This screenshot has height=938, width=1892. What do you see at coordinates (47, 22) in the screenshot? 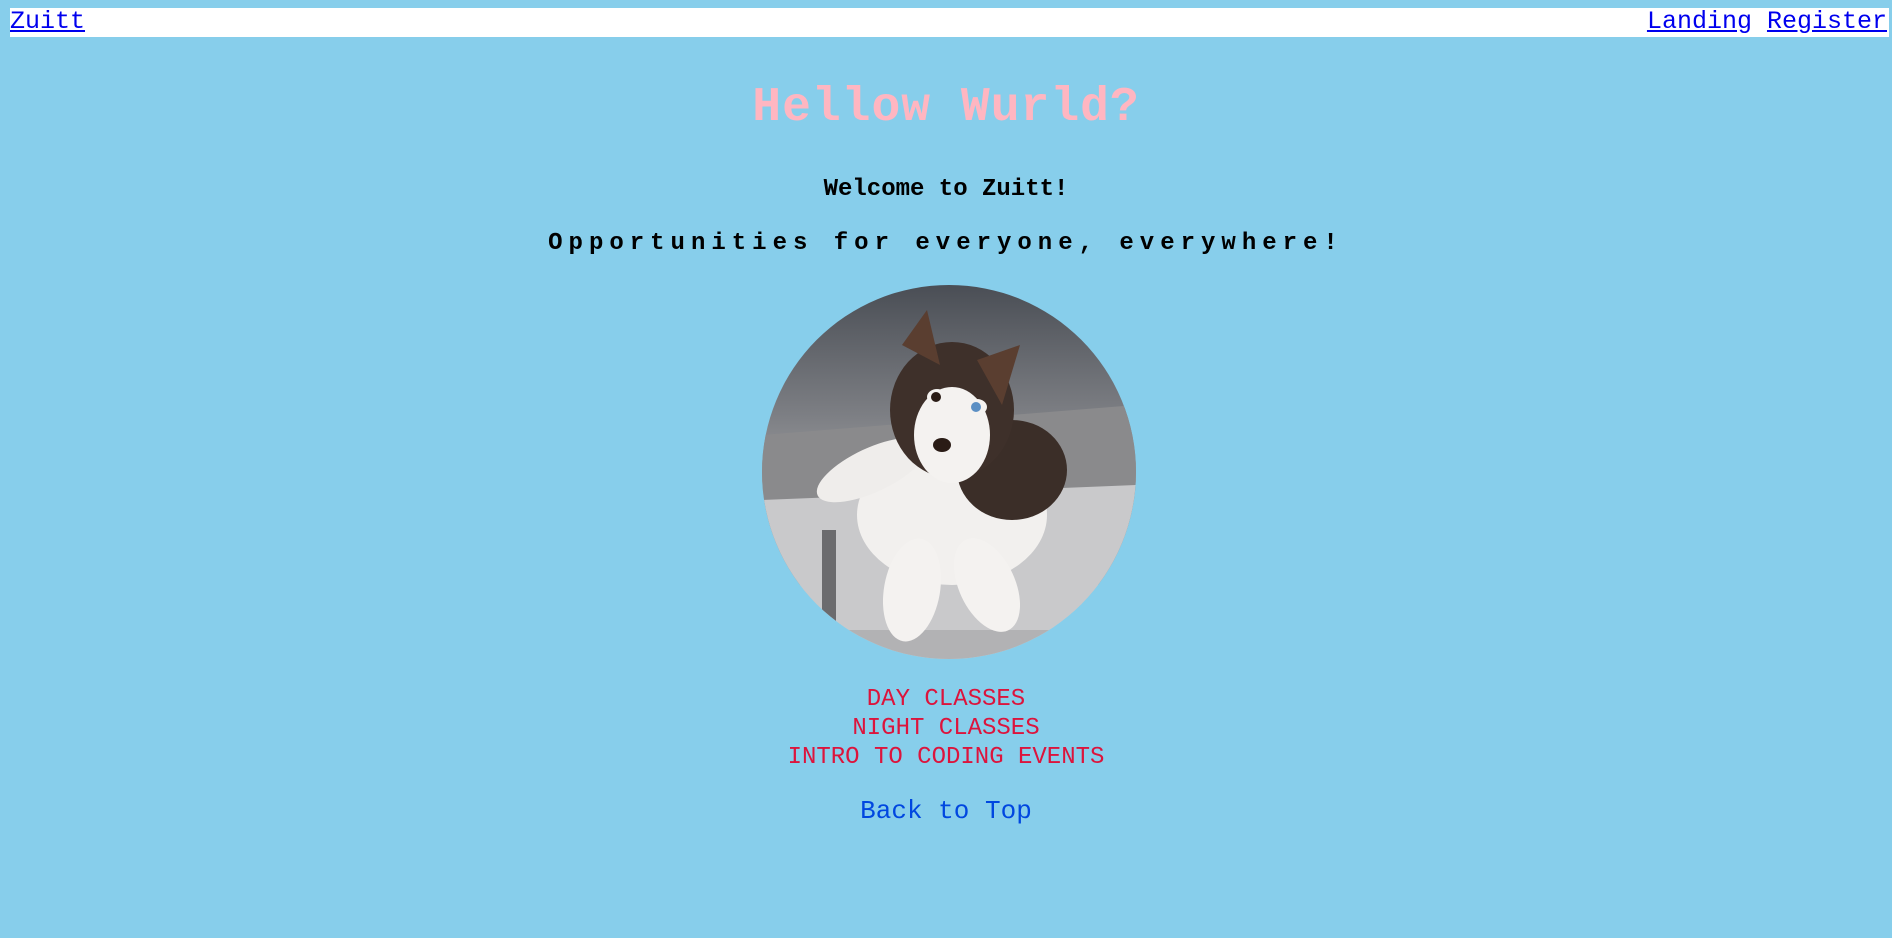
I see `nav-brand-link: Zuitt` at bounding box center [47, 22].